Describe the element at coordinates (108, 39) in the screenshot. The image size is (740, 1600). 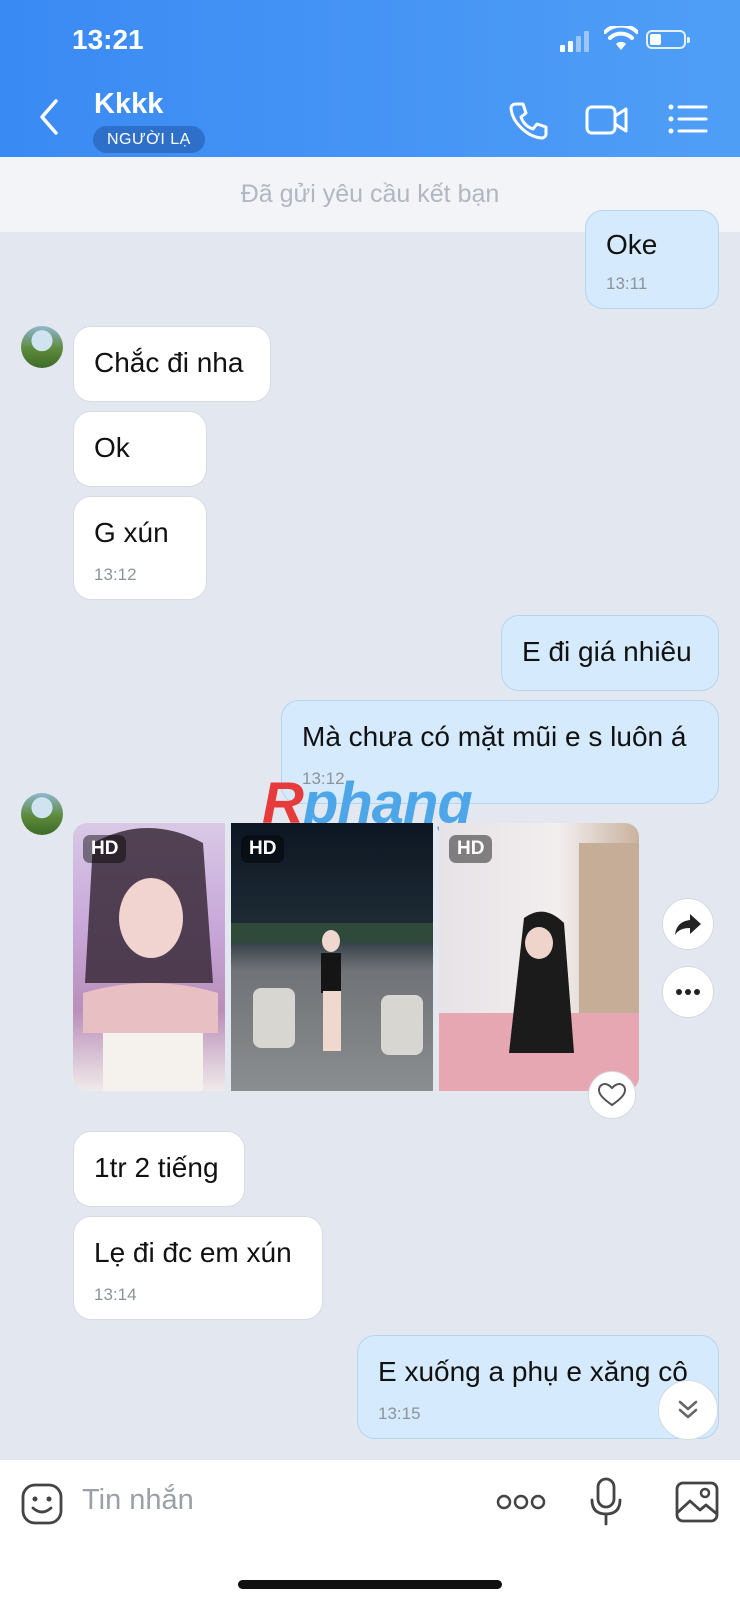
I see `status-time: 13:21` at that location.